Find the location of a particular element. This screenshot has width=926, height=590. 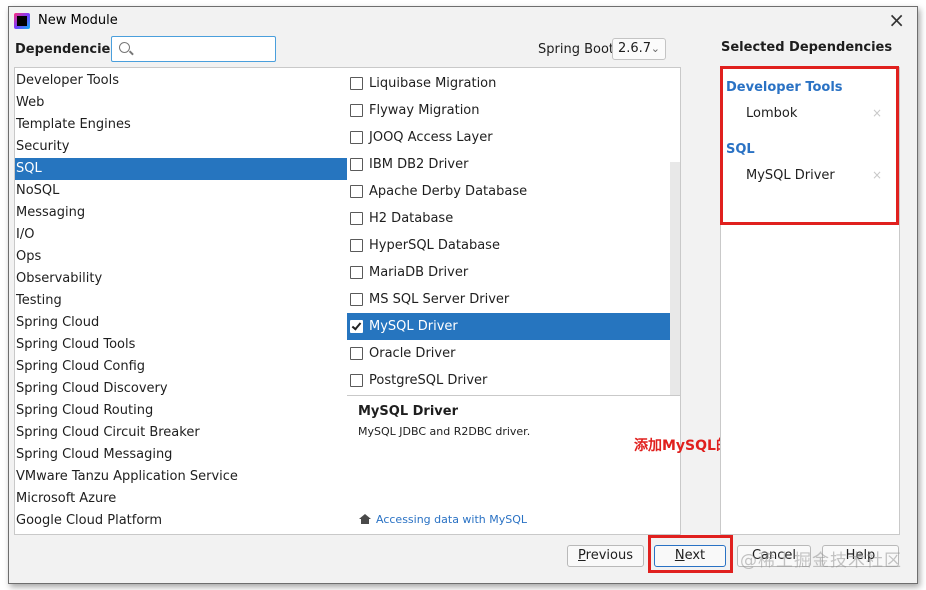

category-item: Testing is located at coordinates (181, 301).